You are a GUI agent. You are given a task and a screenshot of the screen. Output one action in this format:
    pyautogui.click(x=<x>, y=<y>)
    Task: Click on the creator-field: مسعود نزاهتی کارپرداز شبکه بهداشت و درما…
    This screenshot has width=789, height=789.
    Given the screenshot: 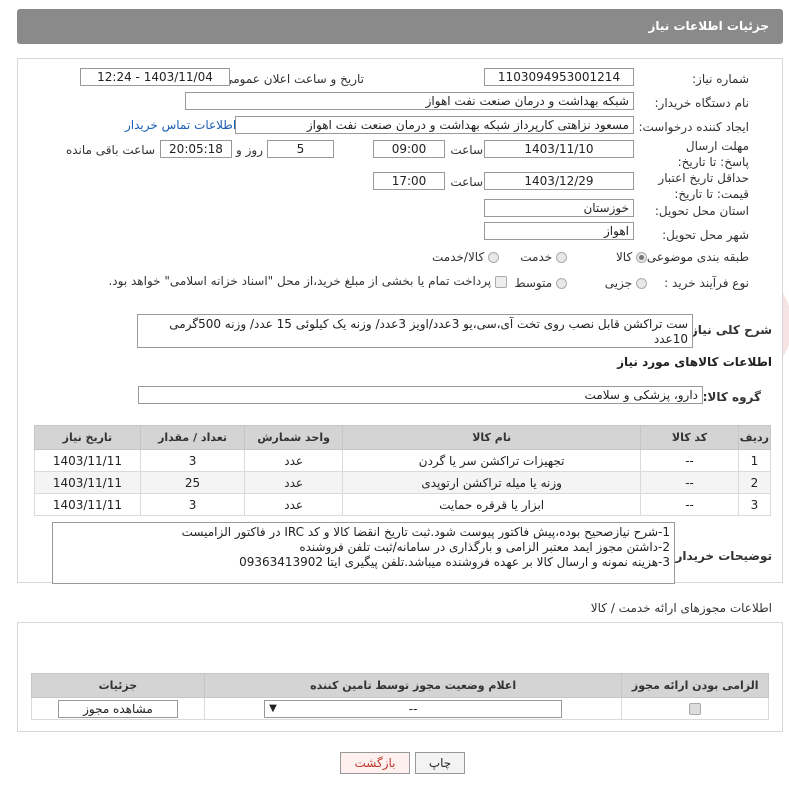 What is the action you would take?
    pyautogui.click(x=434, y=125)
    